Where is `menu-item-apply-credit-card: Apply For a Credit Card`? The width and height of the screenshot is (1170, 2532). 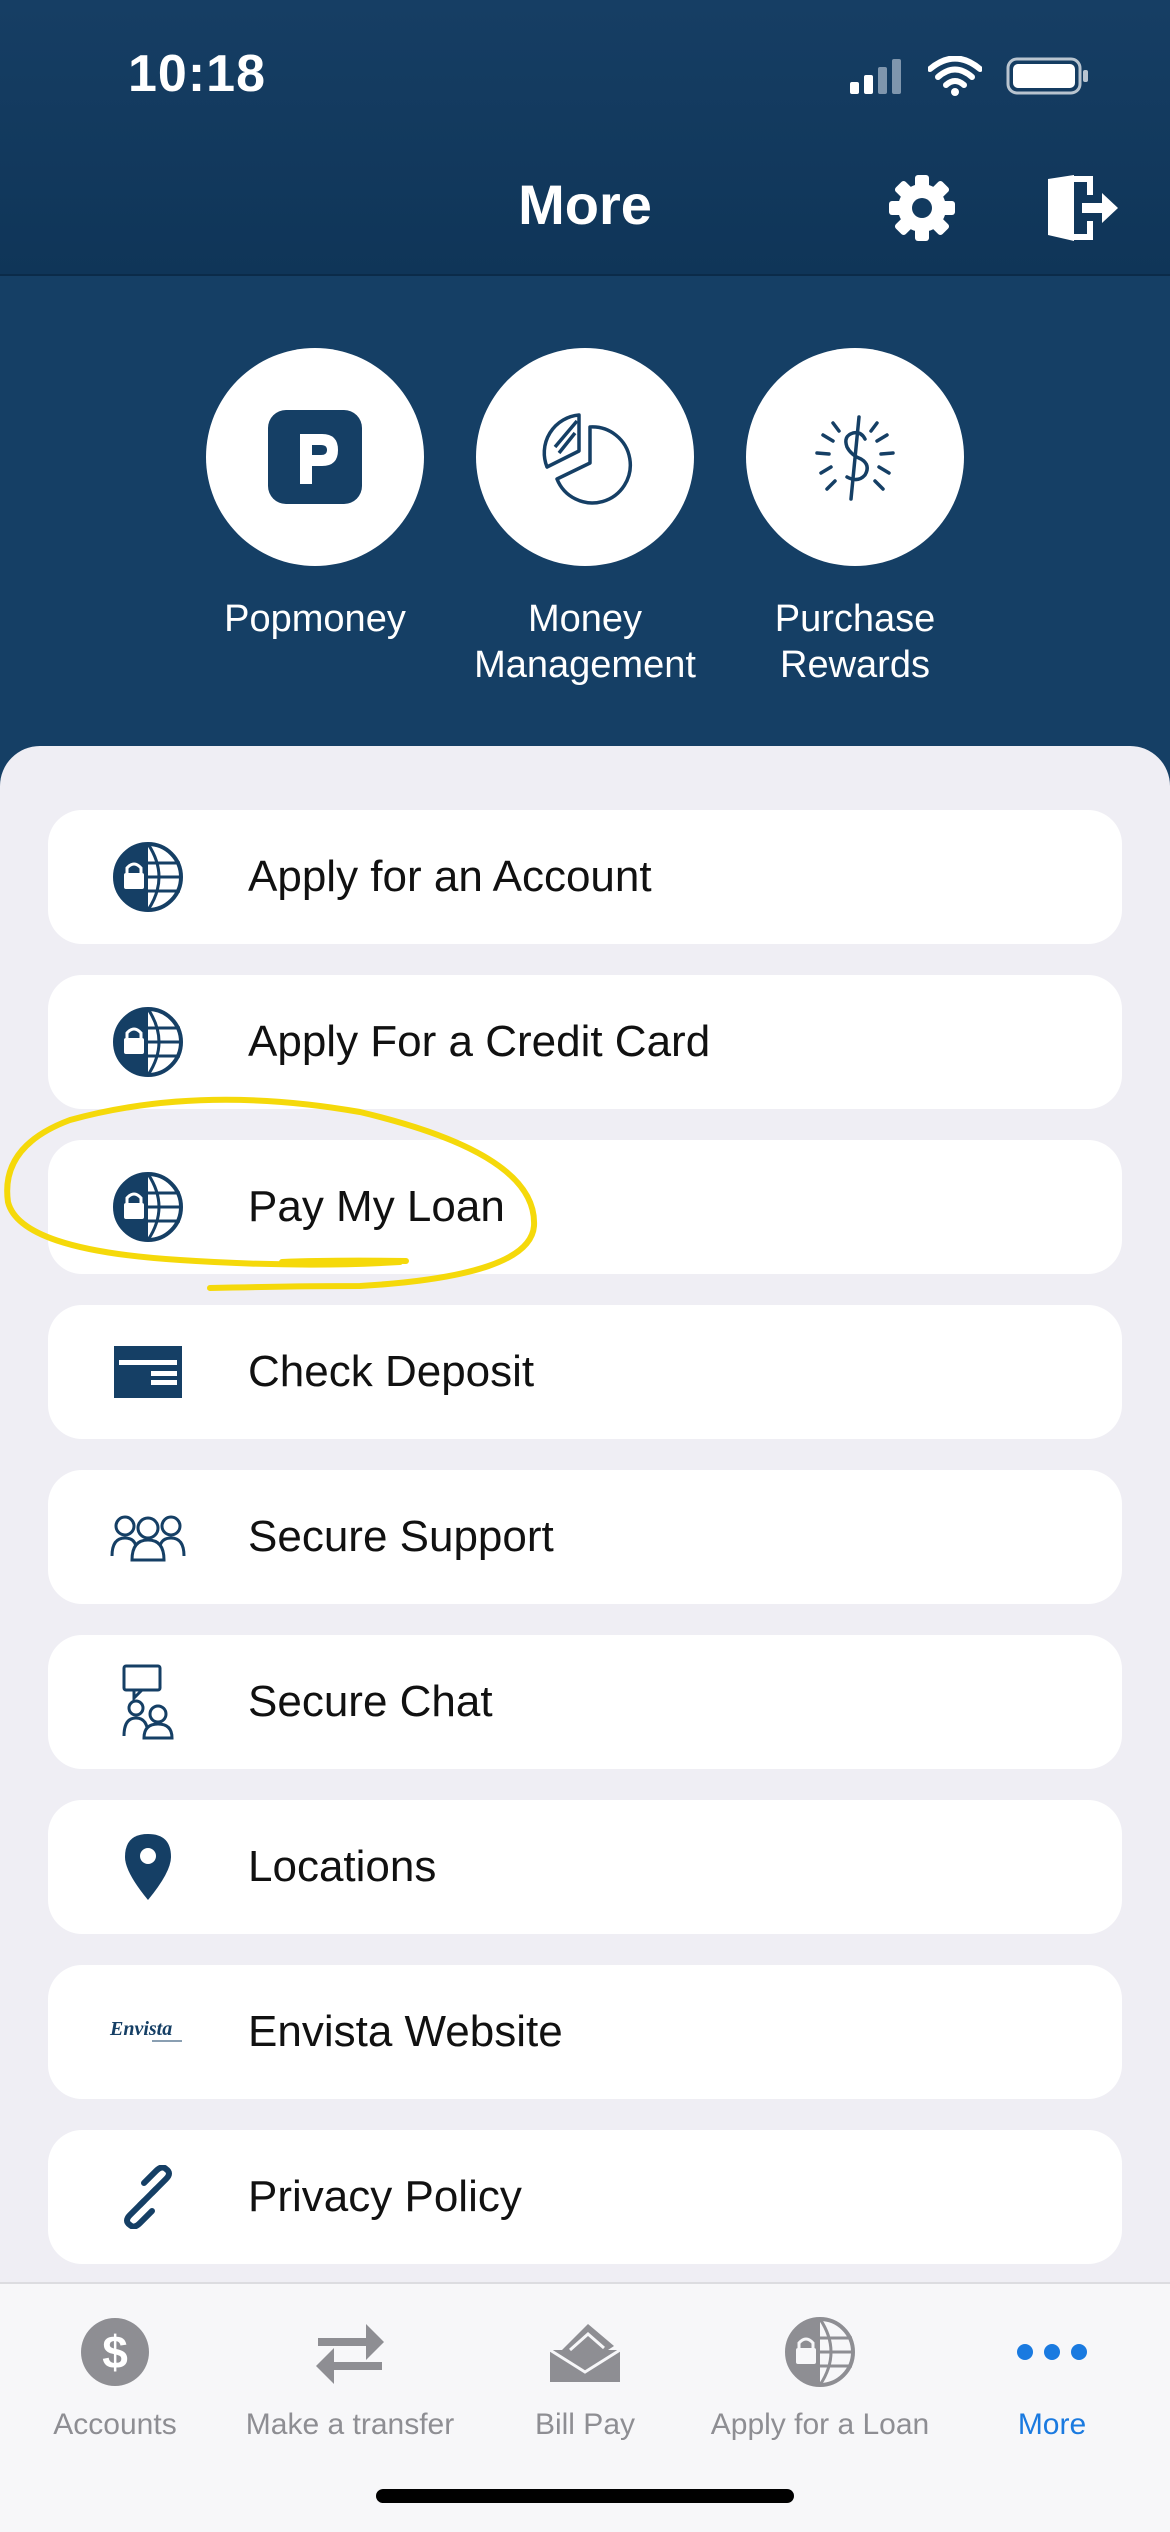
menu-item-apply-credit-card: Apply For a Credit Card is located at coordinates (585, 1042).